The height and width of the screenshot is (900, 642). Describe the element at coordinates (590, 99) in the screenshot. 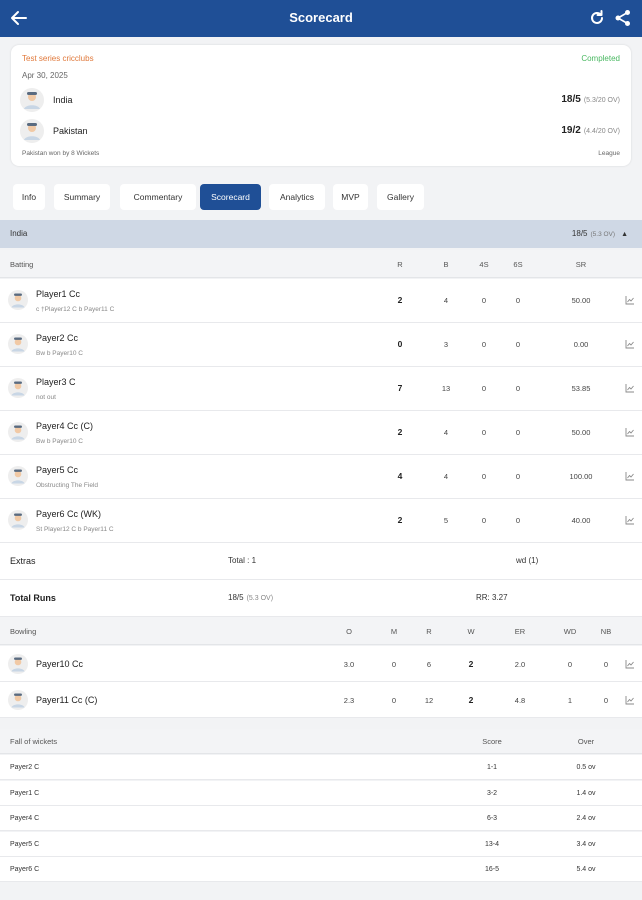

I see `team-score: 18/5 (5.3/20 OV)` at that location.